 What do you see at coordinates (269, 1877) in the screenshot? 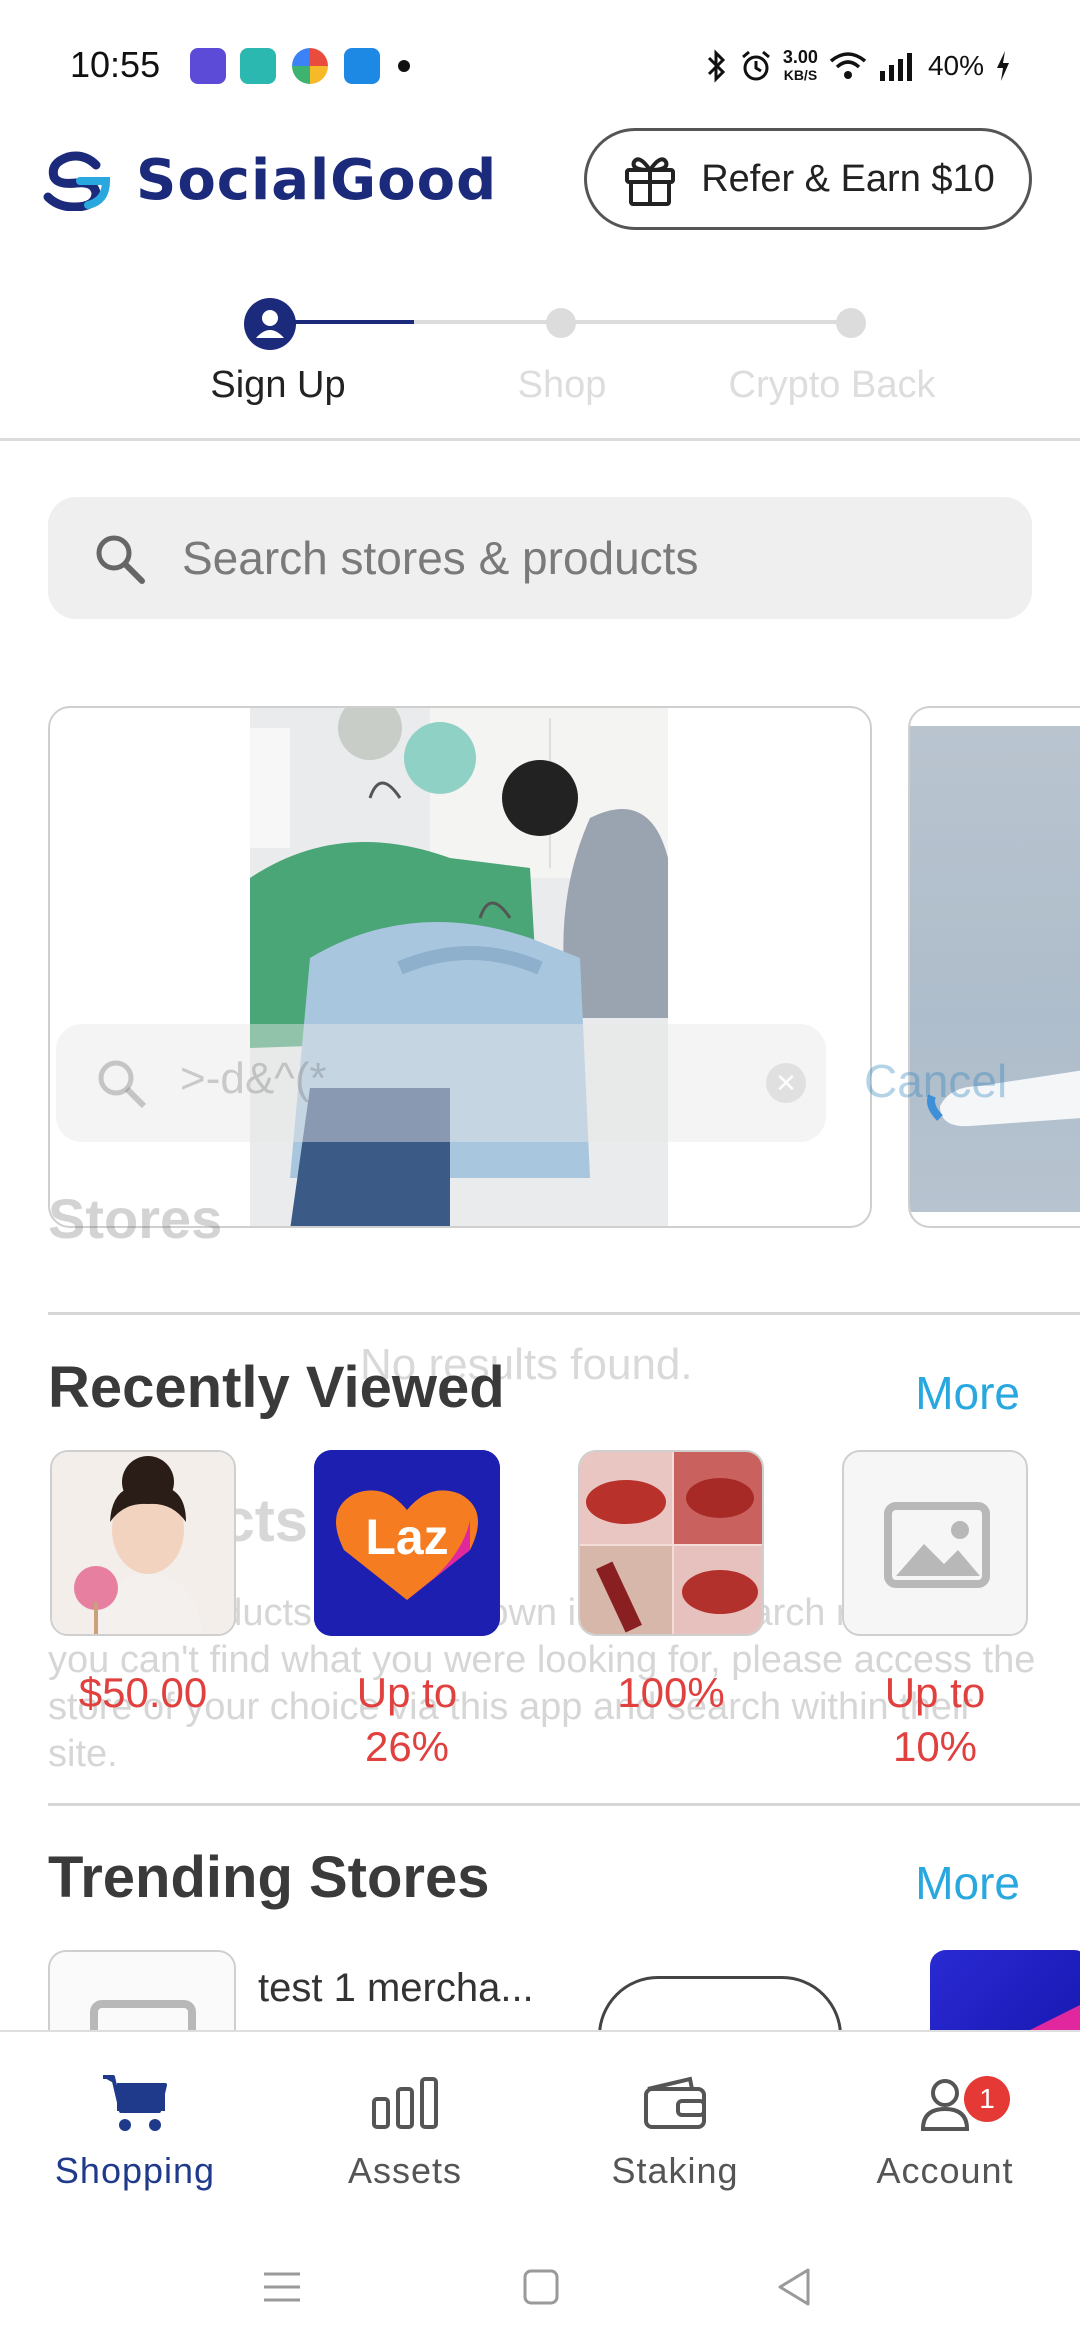
I see `trending-stores-title: Trending Stores` at bounding box center [269, 1877].